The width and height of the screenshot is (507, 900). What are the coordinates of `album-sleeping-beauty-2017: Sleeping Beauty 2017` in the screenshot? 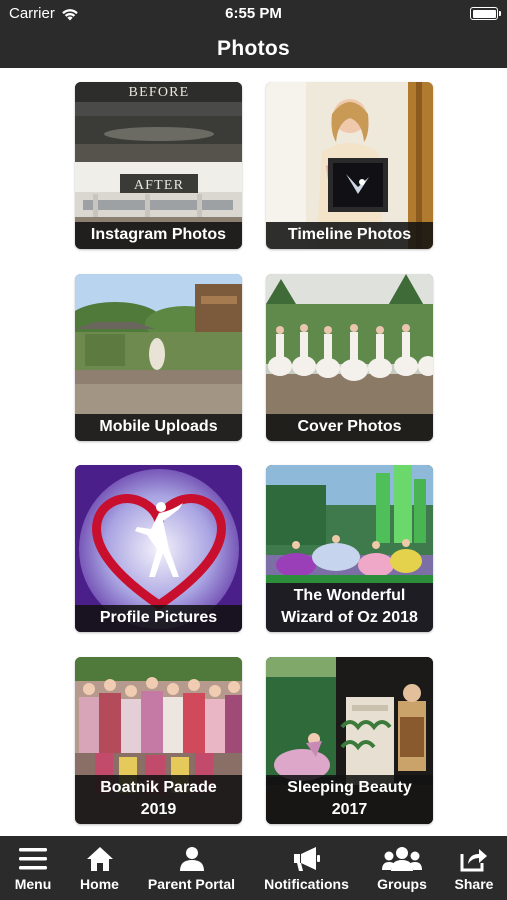 It's located at (349, 740).